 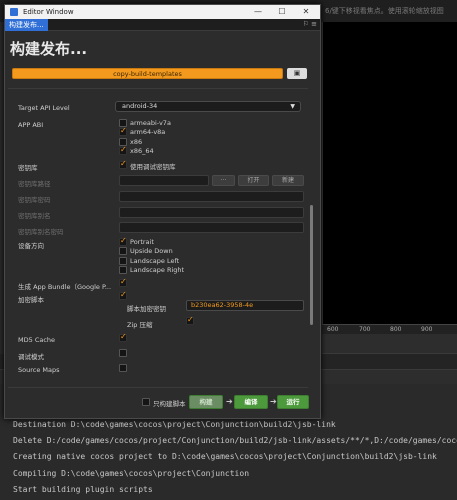 I want to click on source-maps-checkbox, so click(x=123, y=368).